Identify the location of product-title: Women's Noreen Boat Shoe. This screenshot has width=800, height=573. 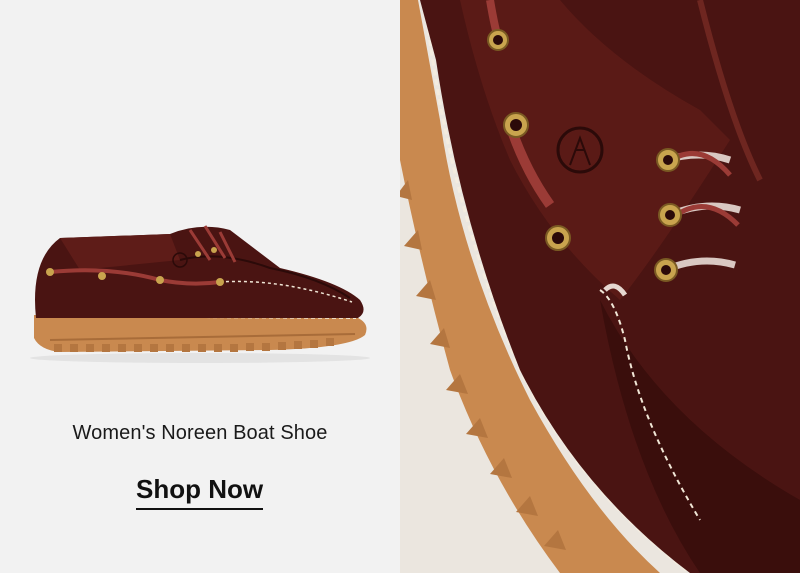
(200, 433).